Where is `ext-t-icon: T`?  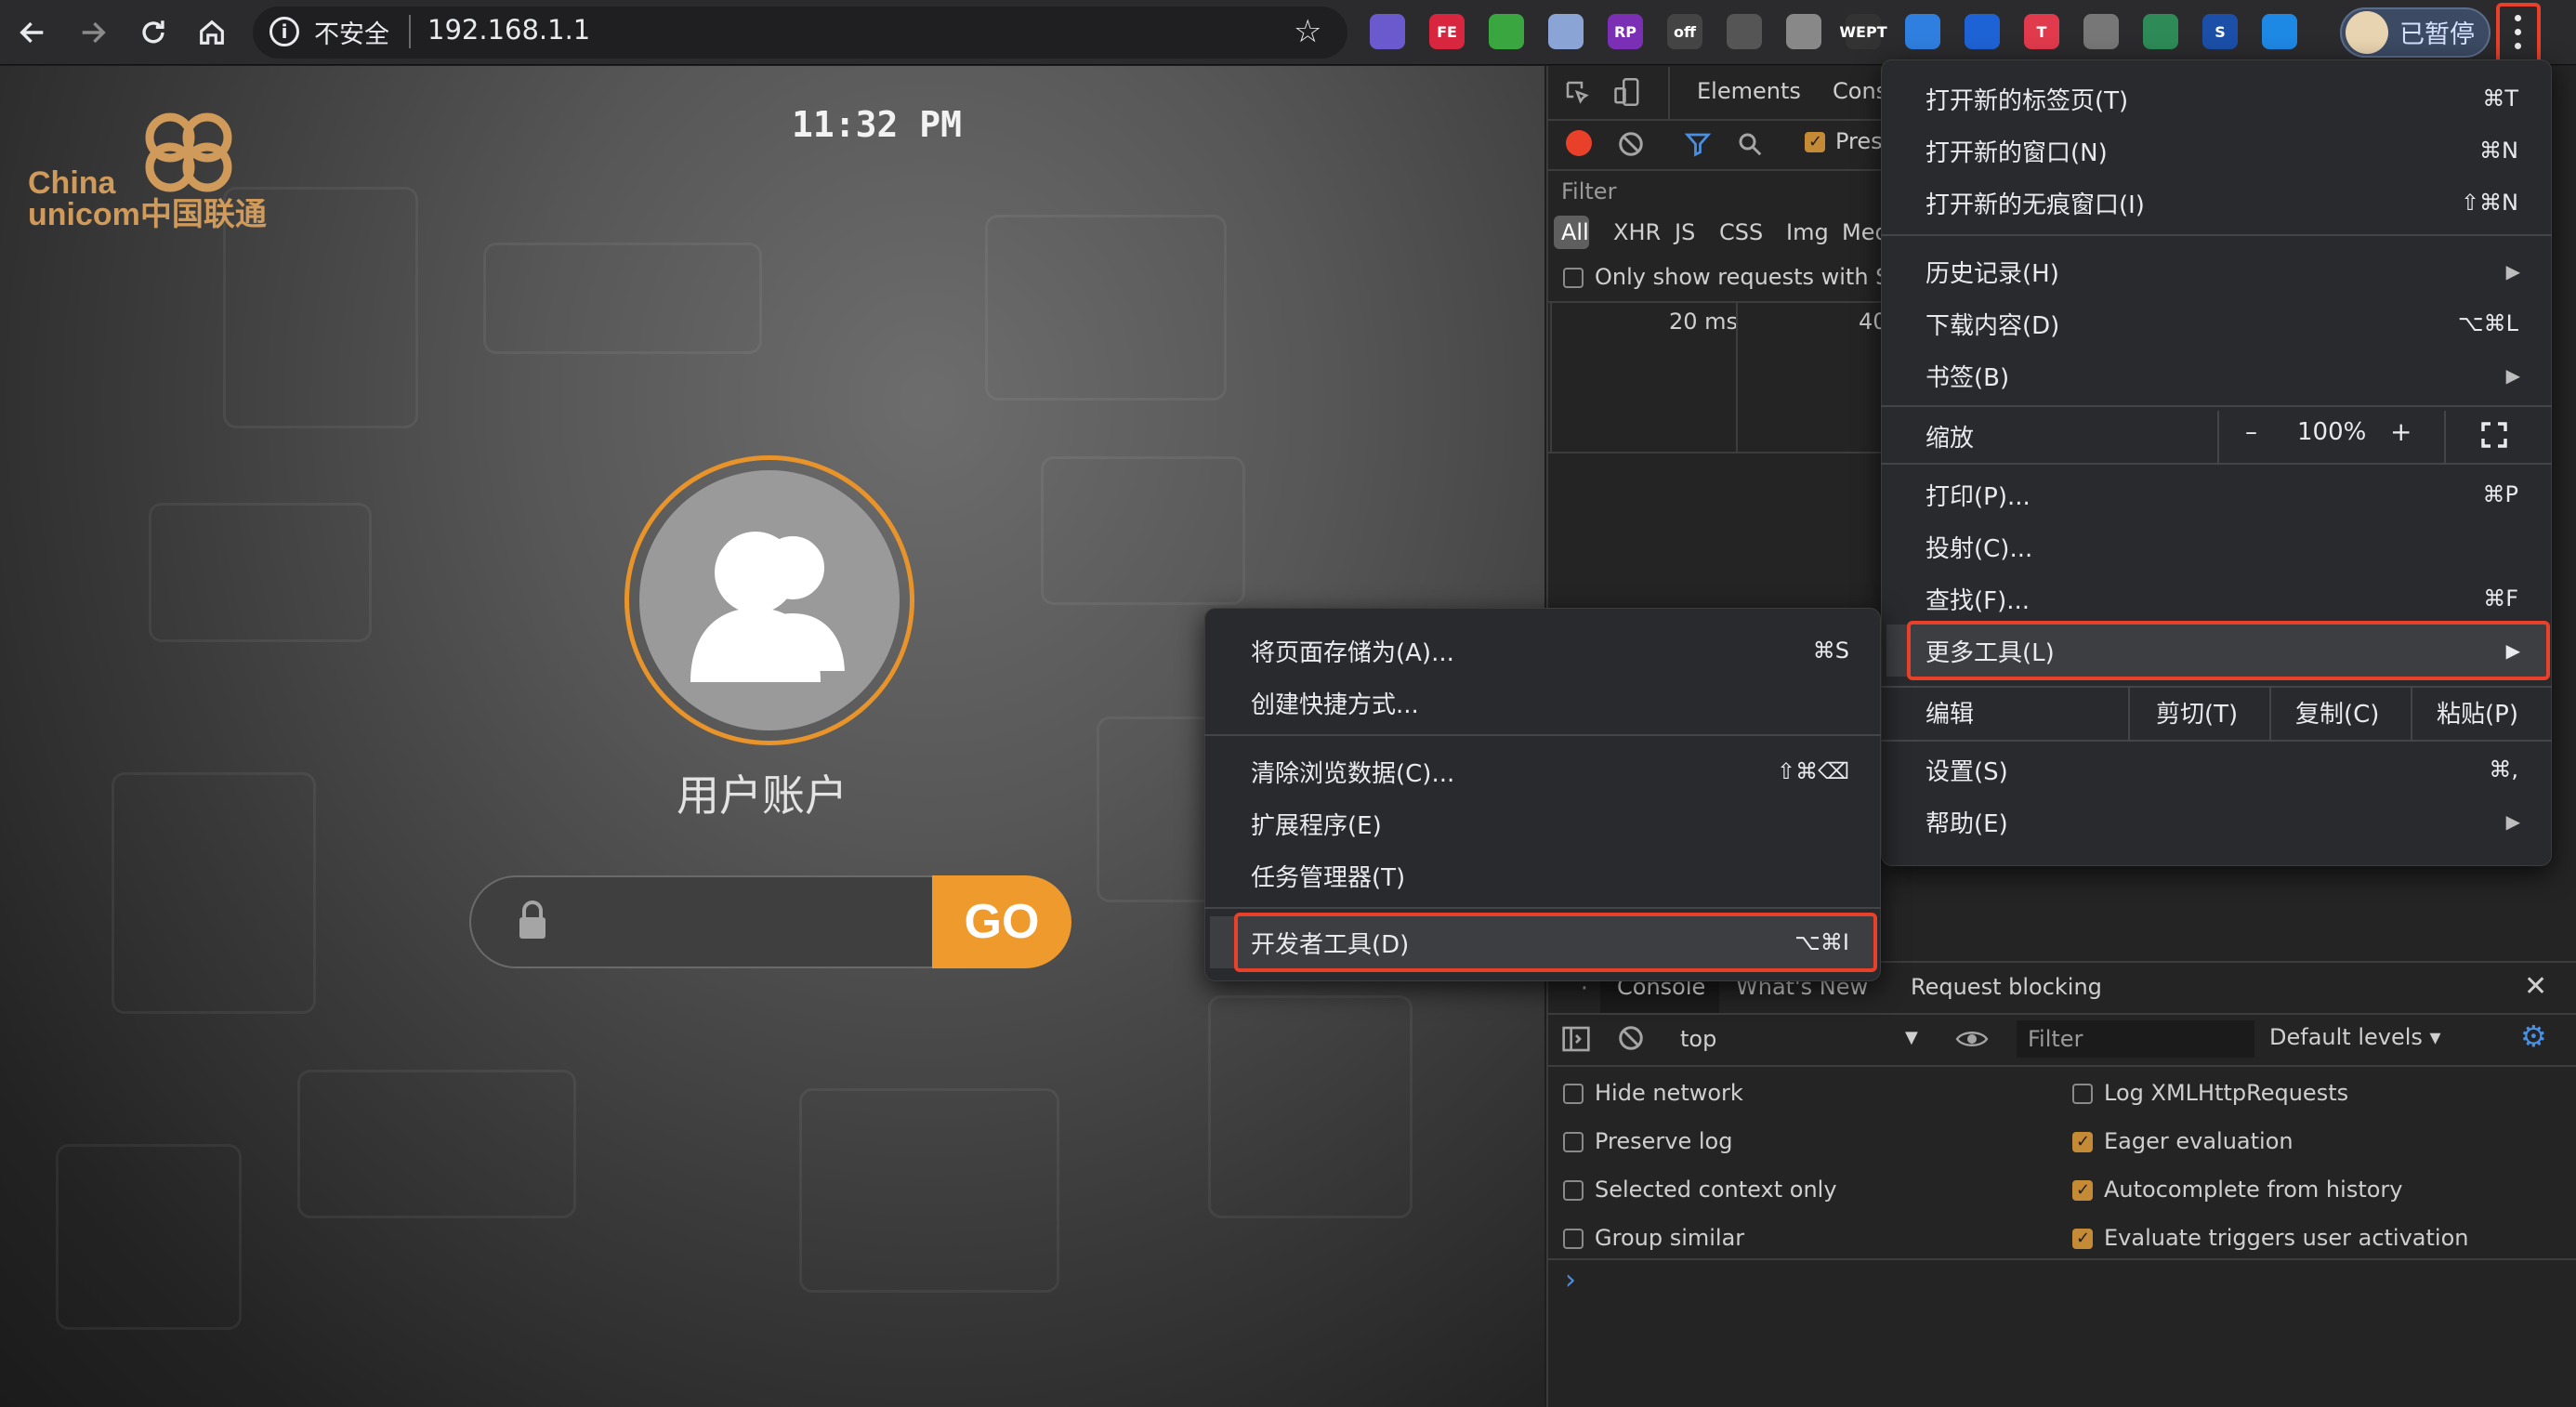 ext-t-icon: T is located at coordinates (2041, 32).